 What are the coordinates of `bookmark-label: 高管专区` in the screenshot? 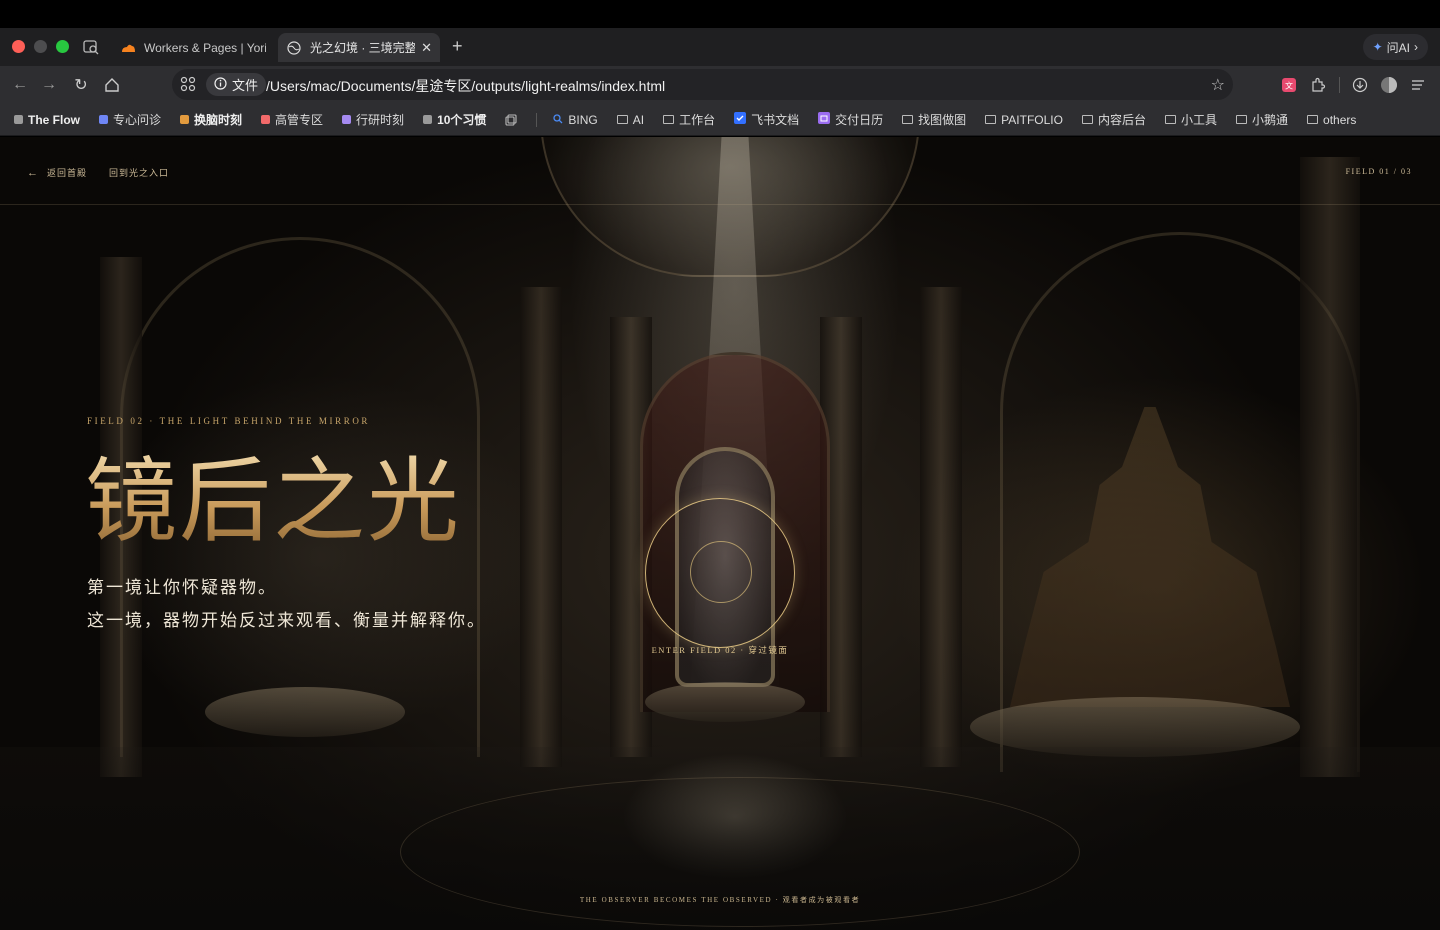 It's located at (299, 120).